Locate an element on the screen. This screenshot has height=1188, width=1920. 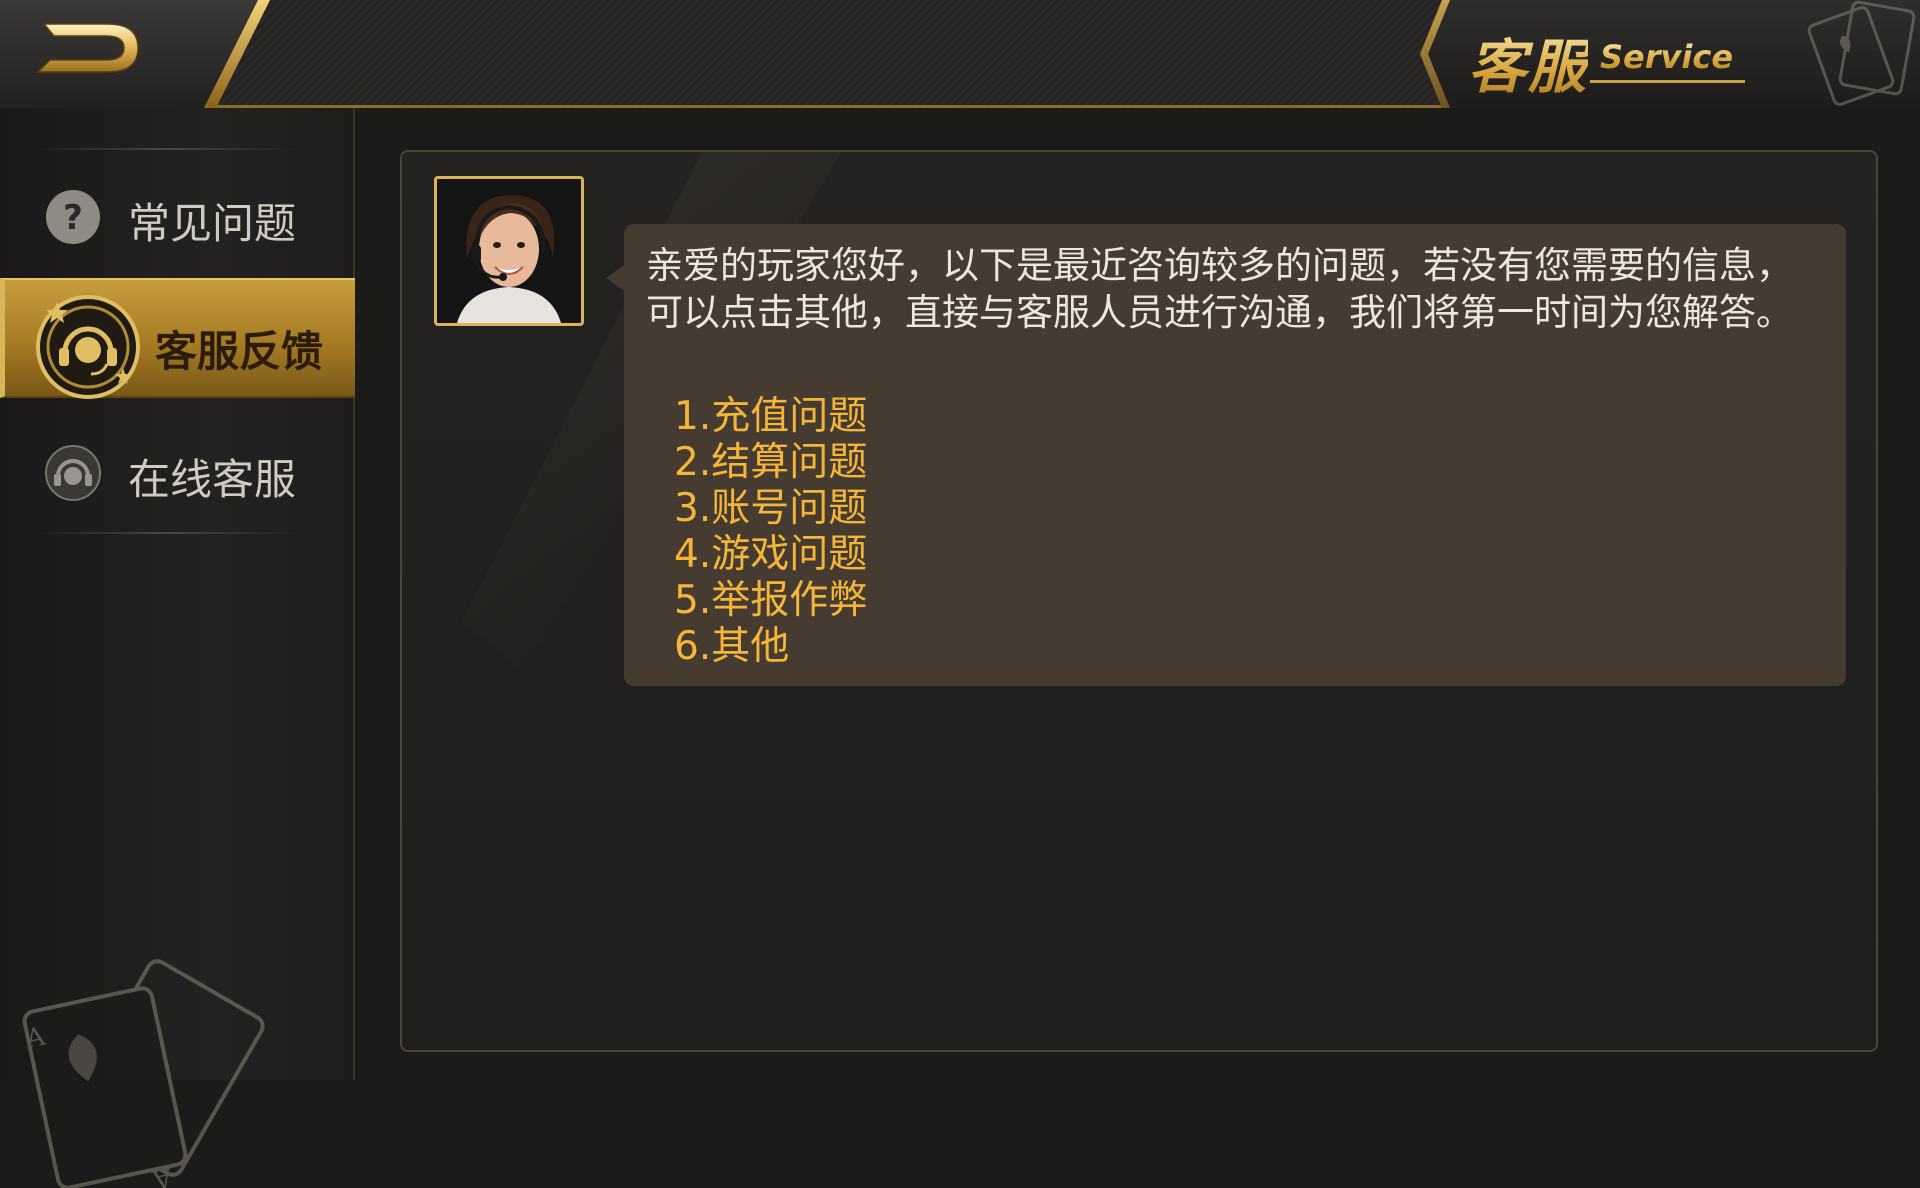
agent-portrait-icon is located at coordinates (509, 251).